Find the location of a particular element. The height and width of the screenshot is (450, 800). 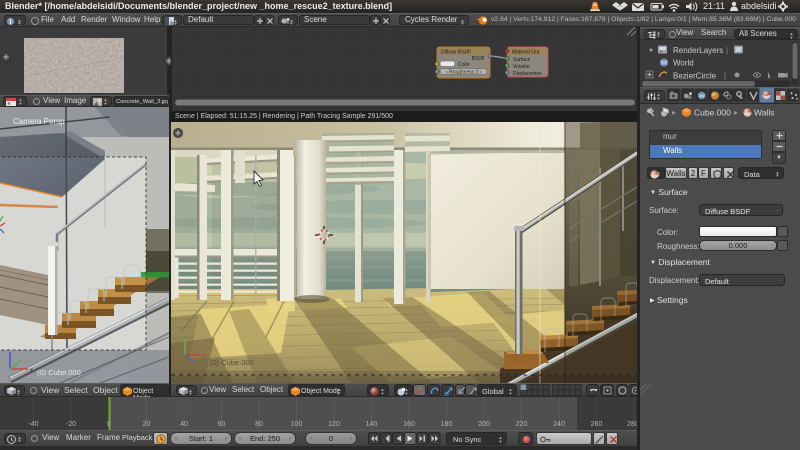

svg-text: BSDF is located at coordinates (478, 59).